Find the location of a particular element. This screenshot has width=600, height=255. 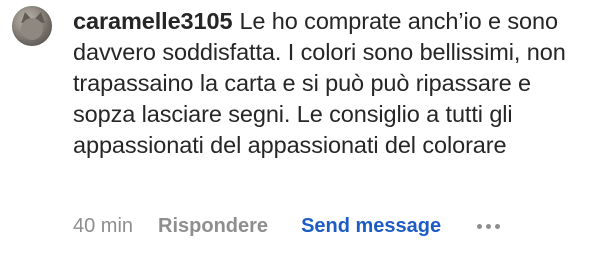

comment-actions: 40 min Rispondere Send message is located at coordinates (287, 226).